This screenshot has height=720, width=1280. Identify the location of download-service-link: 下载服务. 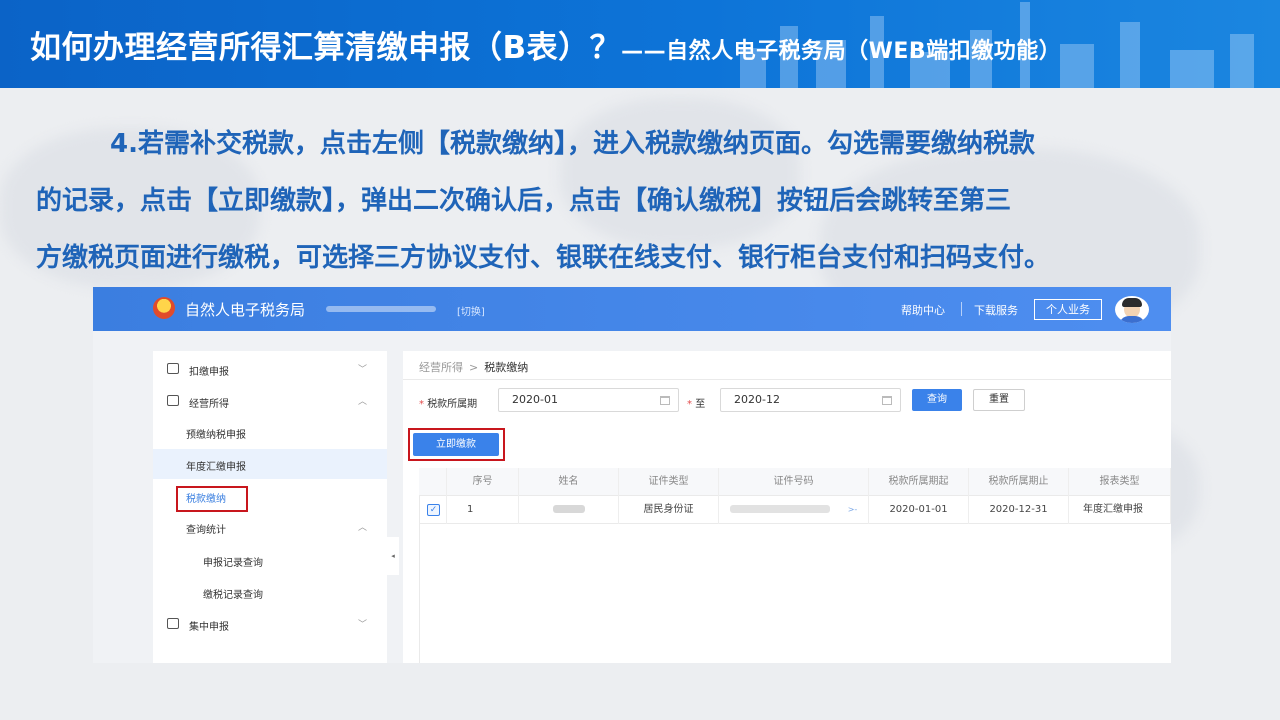
(996, 310).